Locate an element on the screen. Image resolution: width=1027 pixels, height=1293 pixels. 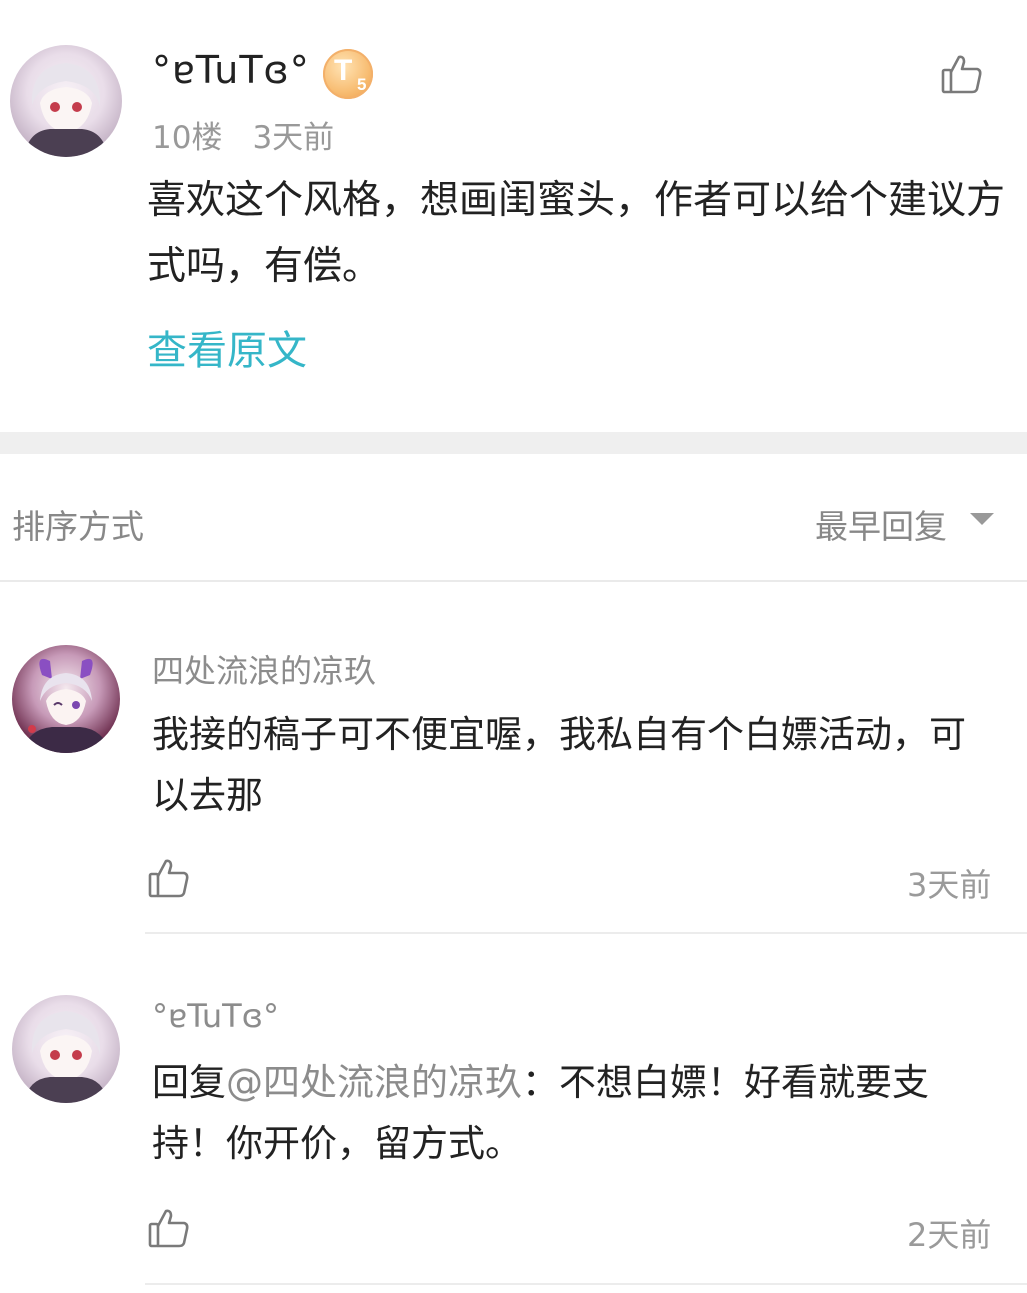
sort-dropdown: 最早回复 is located at coordinates (881, 524).